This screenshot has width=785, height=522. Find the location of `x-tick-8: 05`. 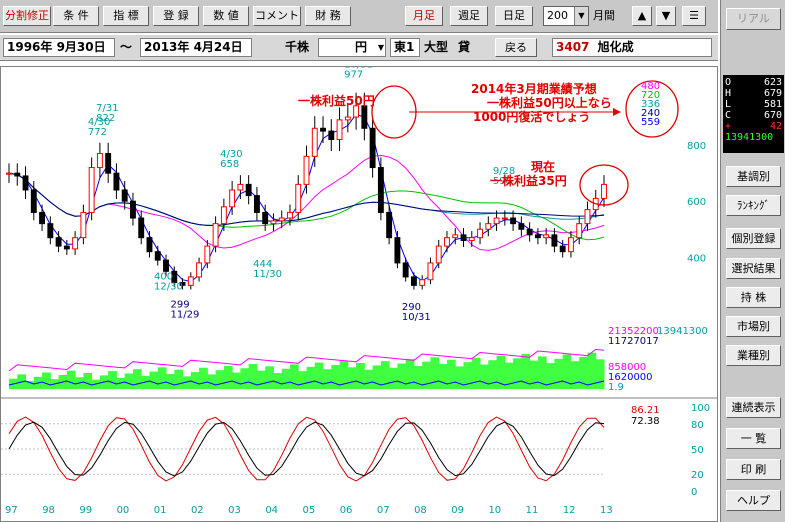

x-tick-8: 05 is located at coordinates (309, 510).